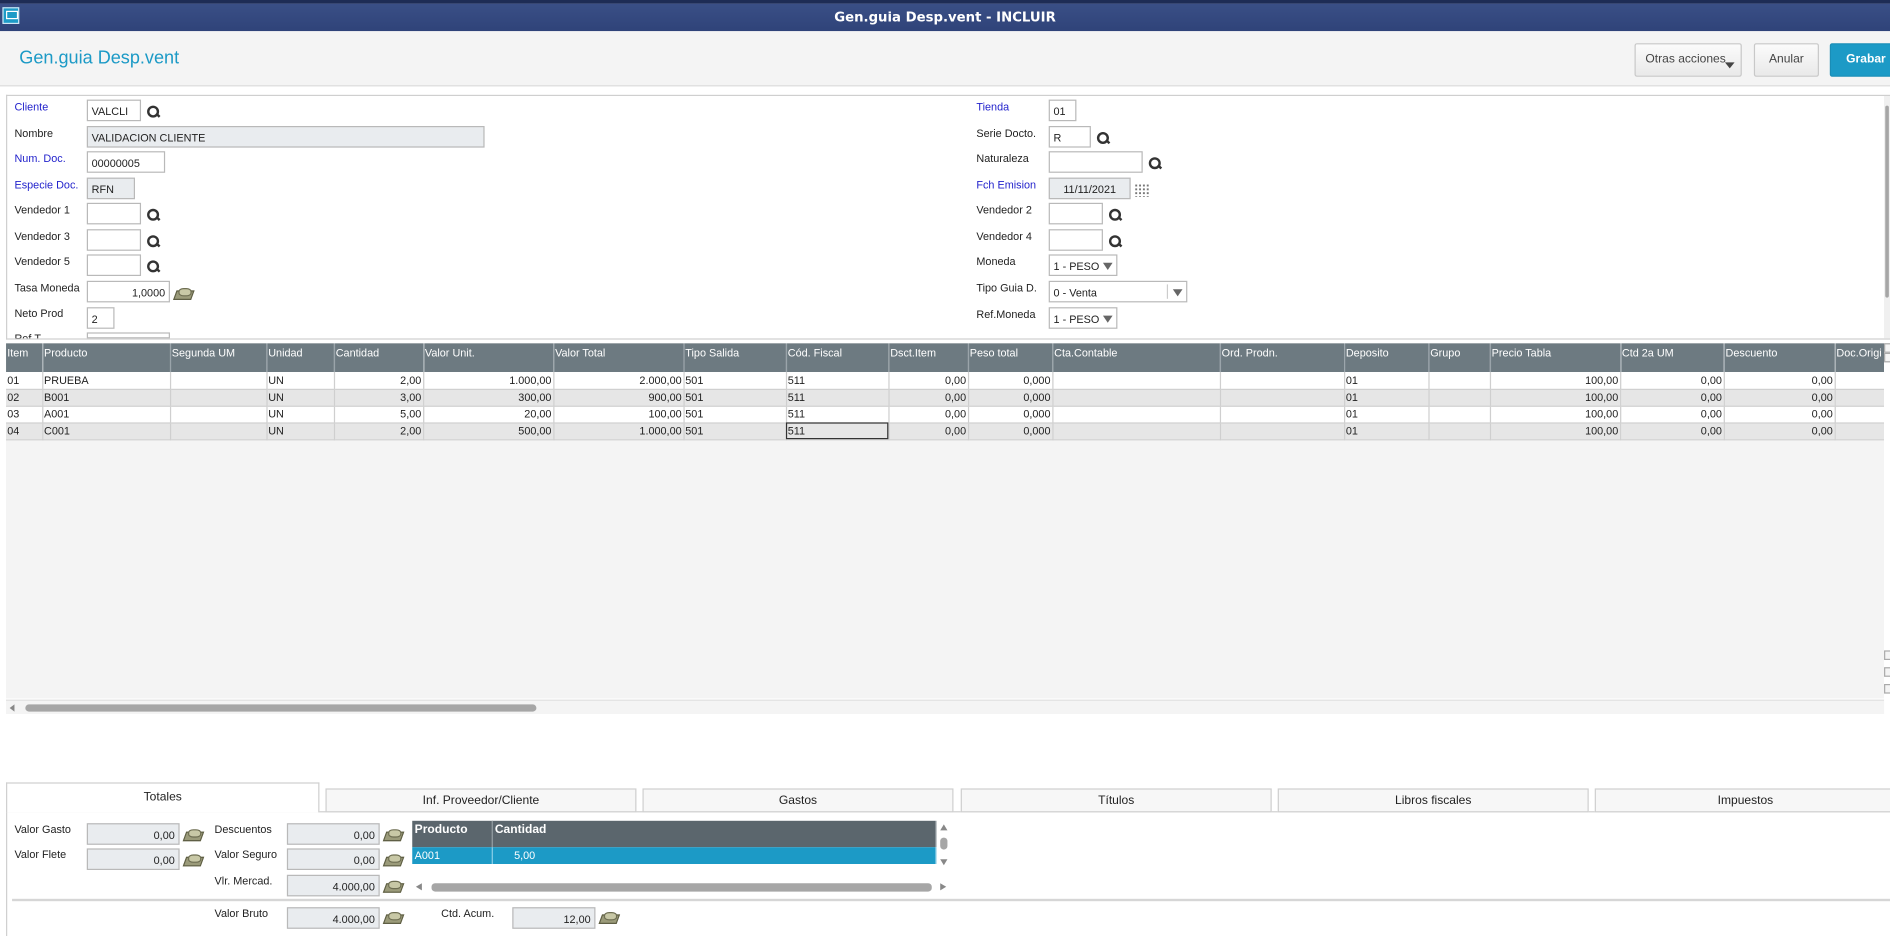 Image resolution: width=1890 pixels, height=936 pixels. I want to click on grid-header-cell: Segunda UM, so click(218, 357).